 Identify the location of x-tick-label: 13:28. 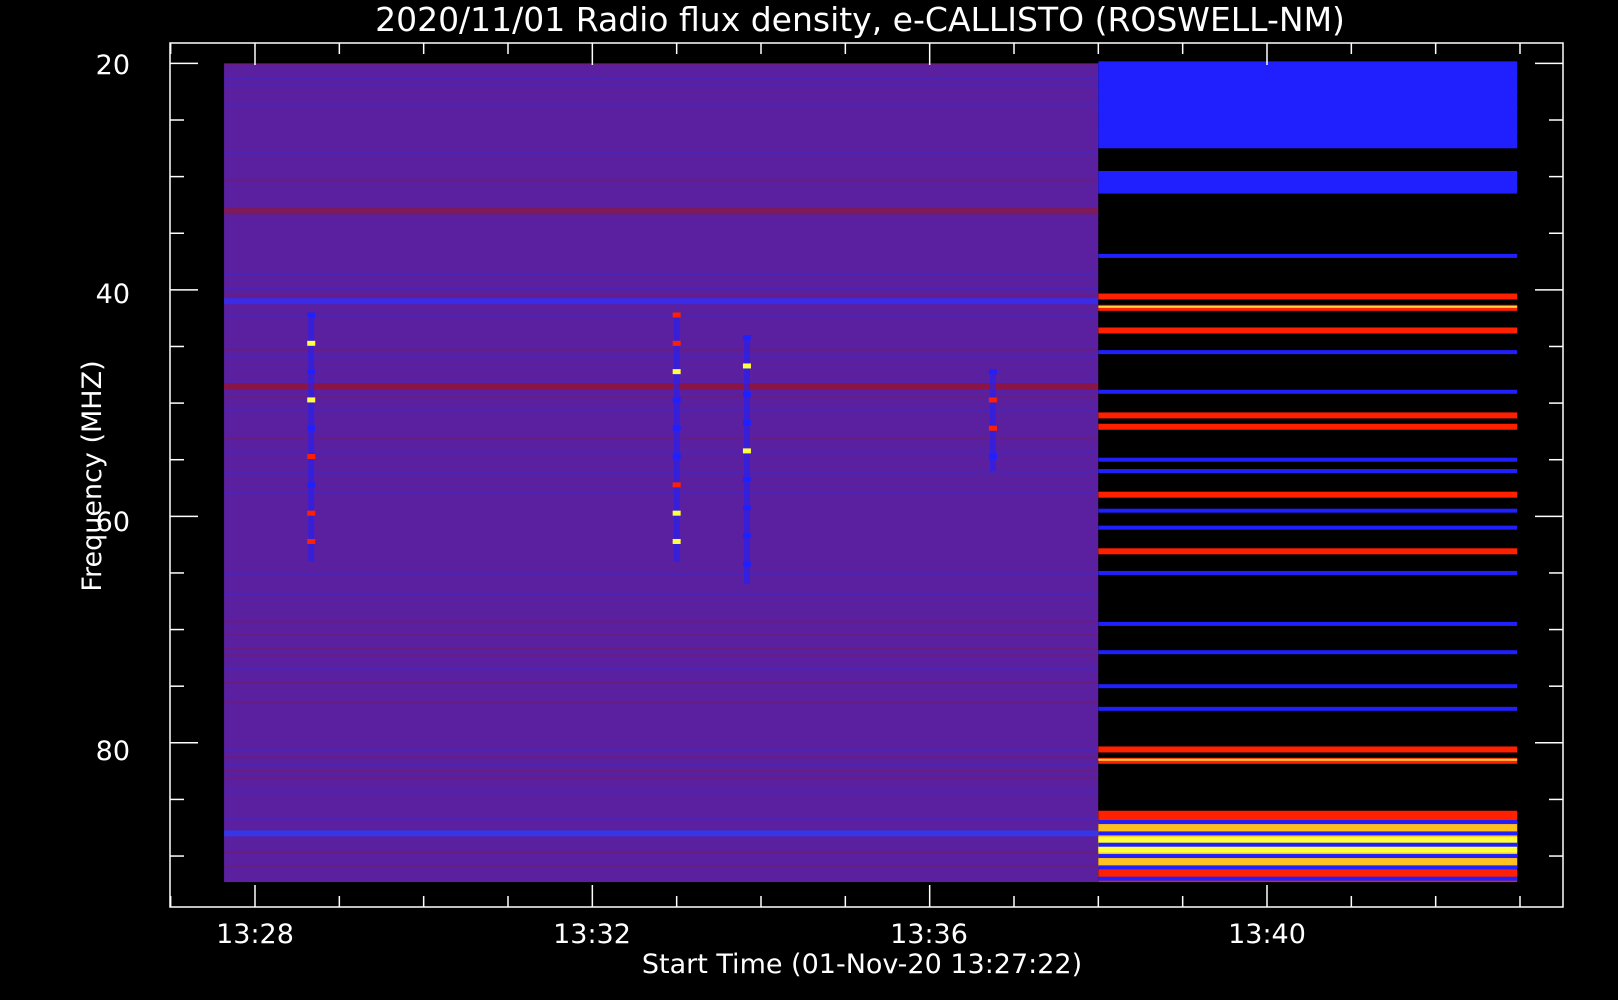
(255, 934).